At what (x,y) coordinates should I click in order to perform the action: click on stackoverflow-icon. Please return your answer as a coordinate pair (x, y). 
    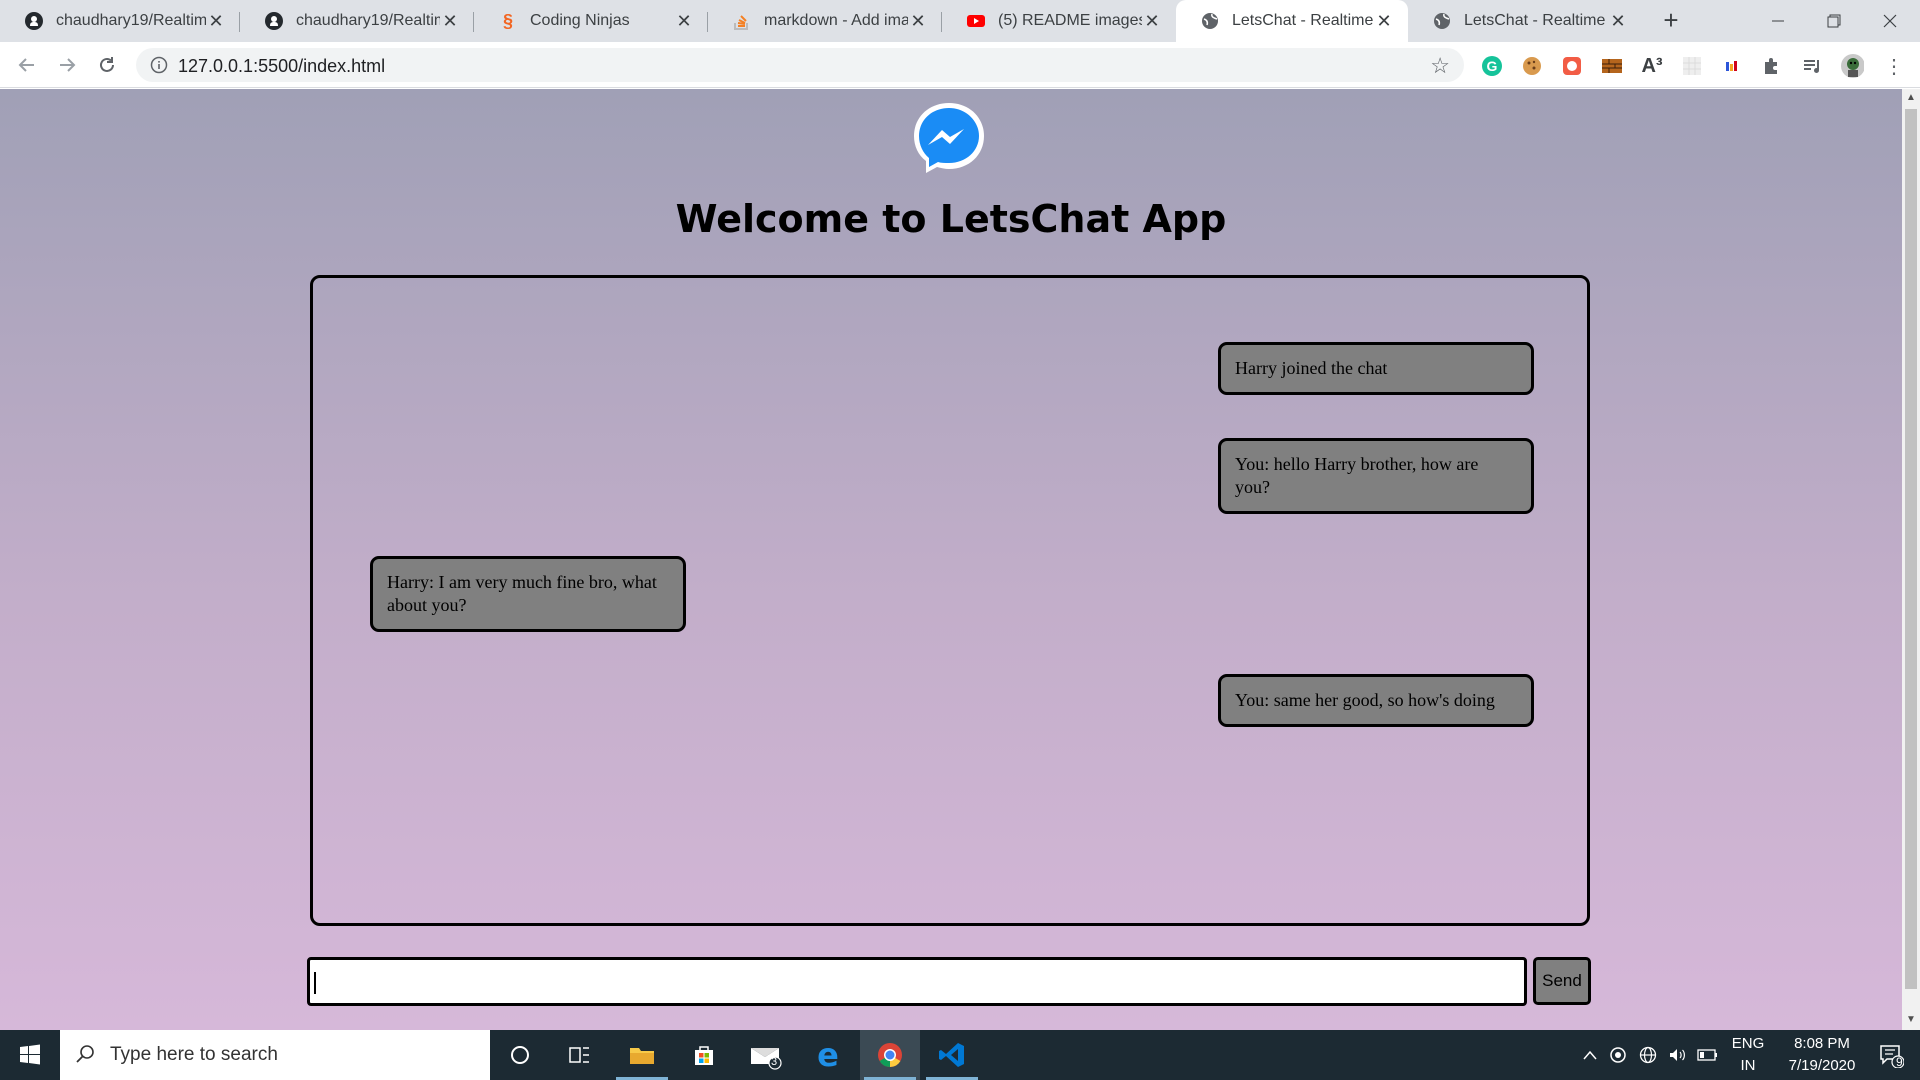
    Looking at the image, I should click on (742, 21).